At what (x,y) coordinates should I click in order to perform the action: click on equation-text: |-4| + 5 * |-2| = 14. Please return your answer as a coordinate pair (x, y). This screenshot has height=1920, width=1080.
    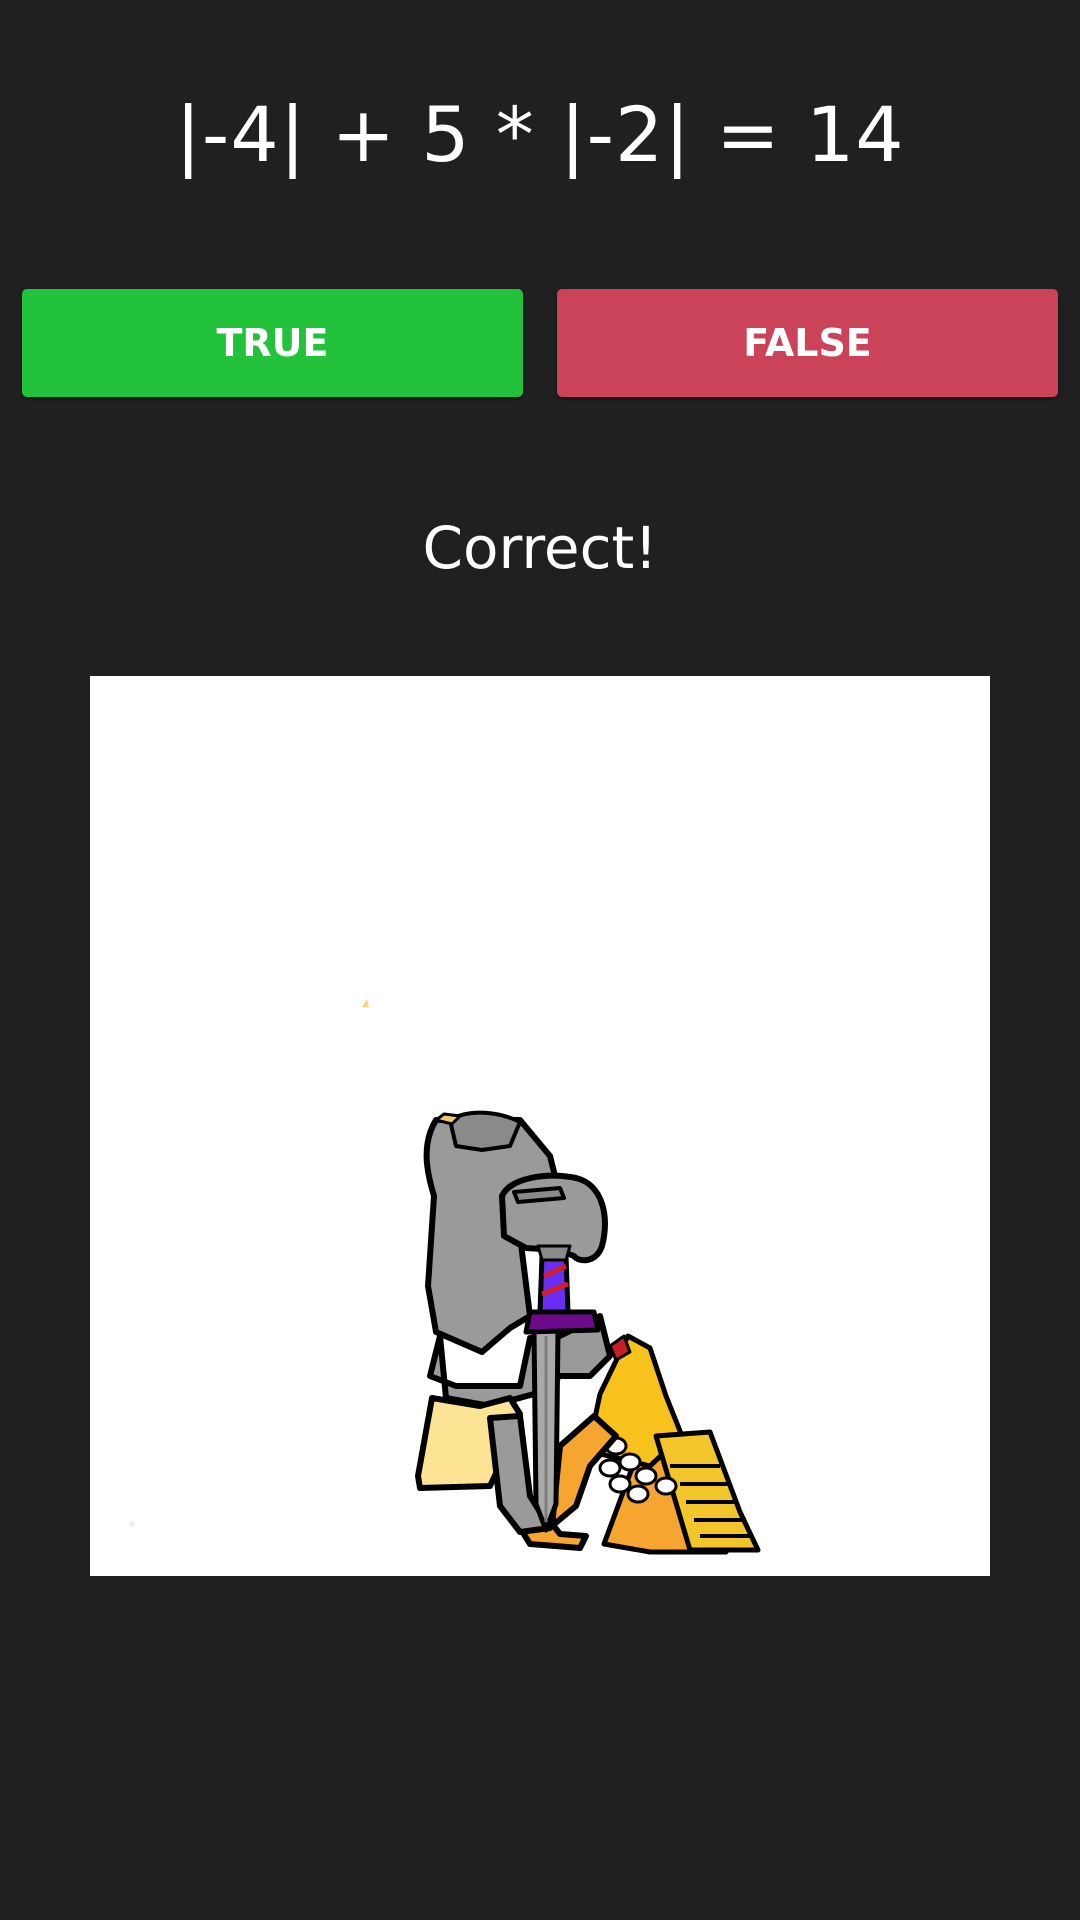
    Looking at the image, I should click on (540, 134).